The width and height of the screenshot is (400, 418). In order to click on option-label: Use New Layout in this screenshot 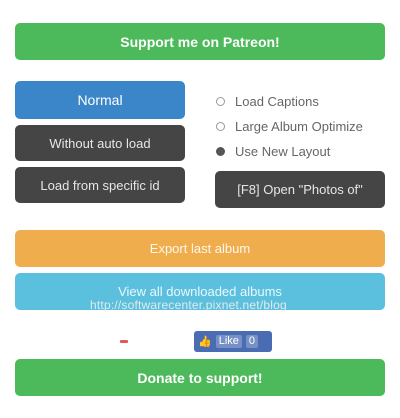, I will do `click(283, 151)`.